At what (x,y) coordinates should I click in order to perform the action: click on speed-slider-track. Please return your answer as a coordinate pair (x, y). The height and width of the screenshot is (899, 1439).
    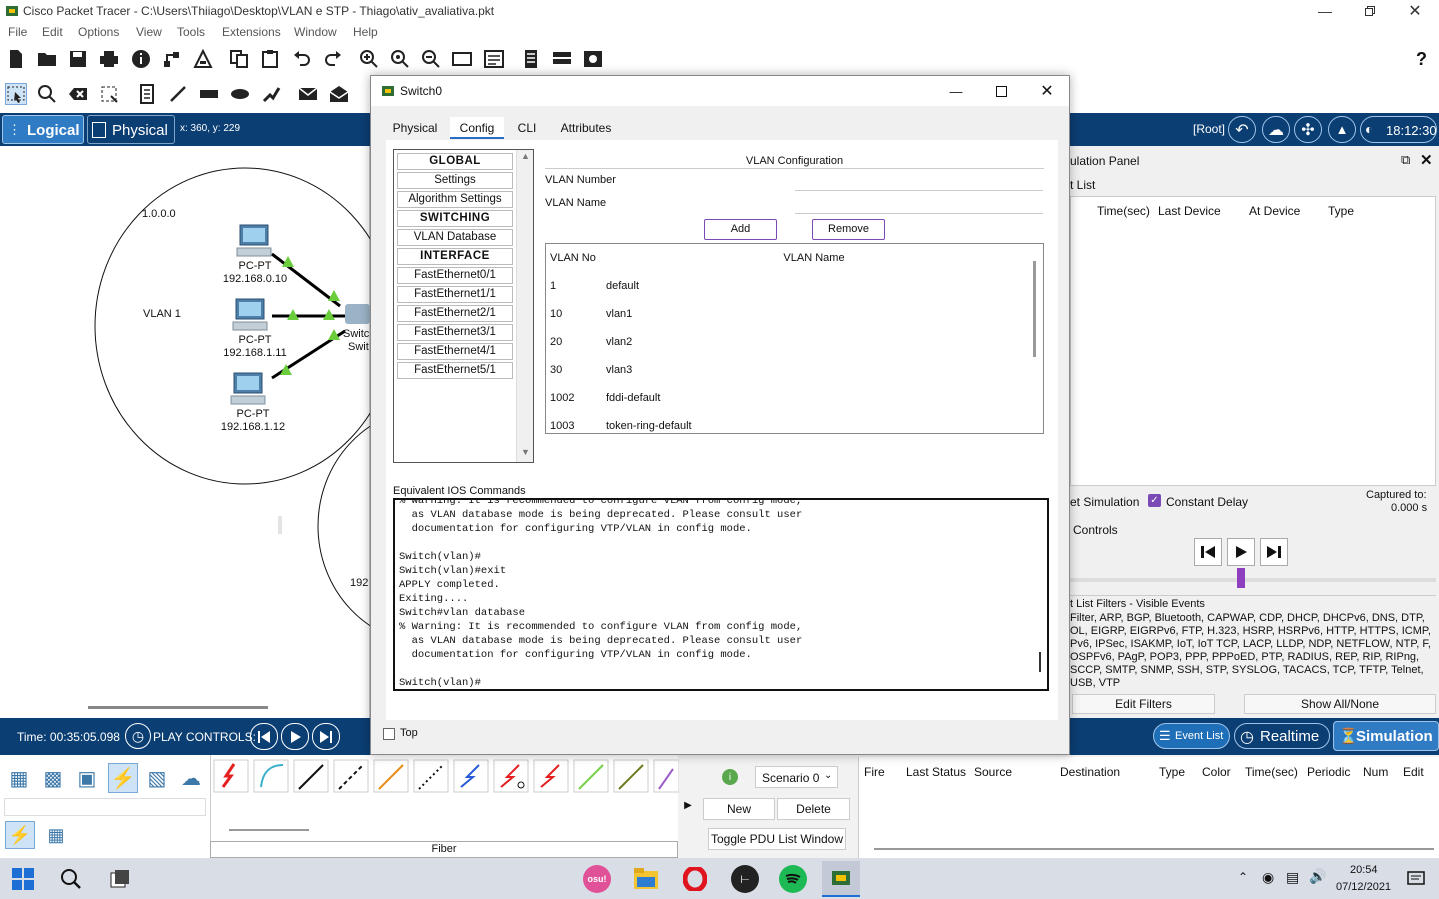
    Looking at the image, I should click on (1253, 580).